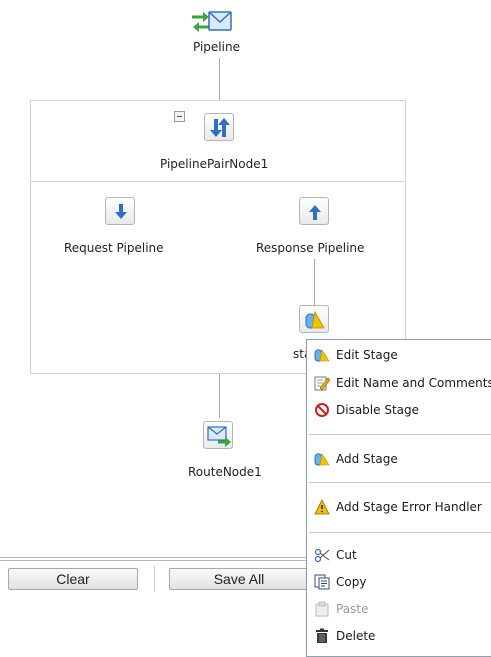 The width and height of the screenshot is (491, 657). I want to click on edit-pencil-icon, so click(322, 383).